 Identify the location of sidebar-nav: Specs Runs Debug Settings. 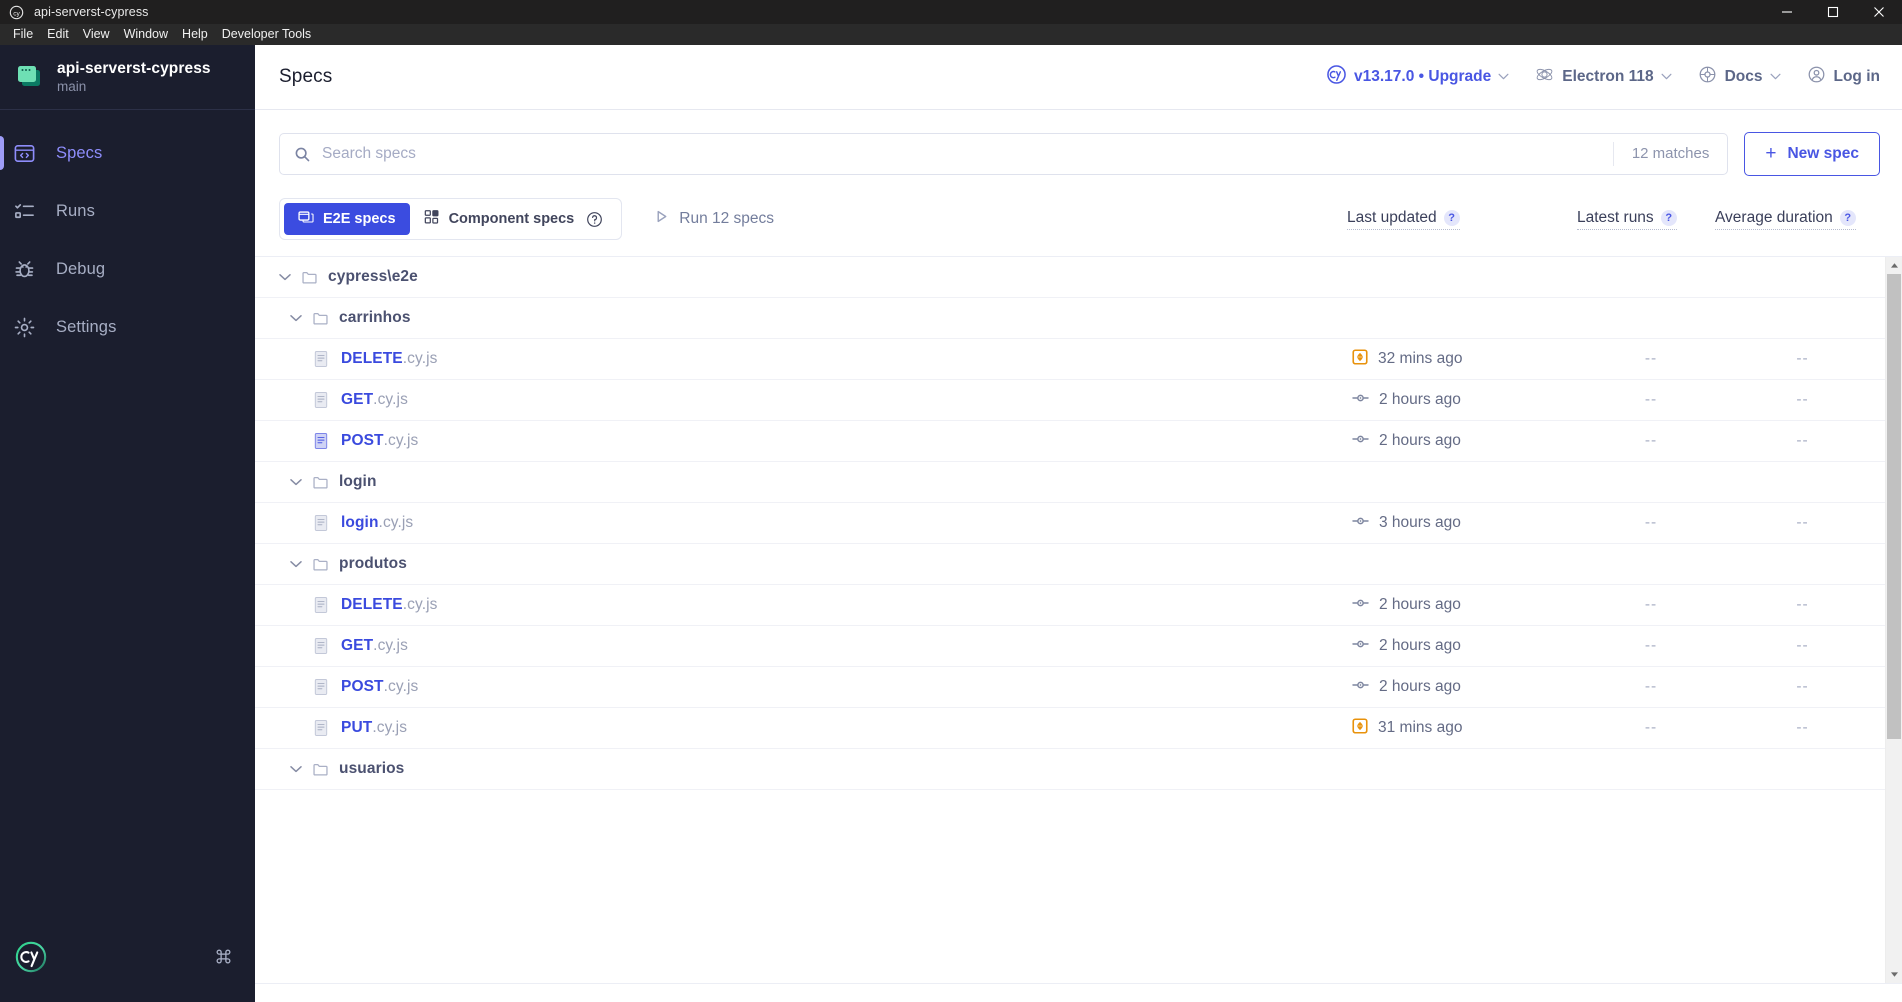
(127, 233).